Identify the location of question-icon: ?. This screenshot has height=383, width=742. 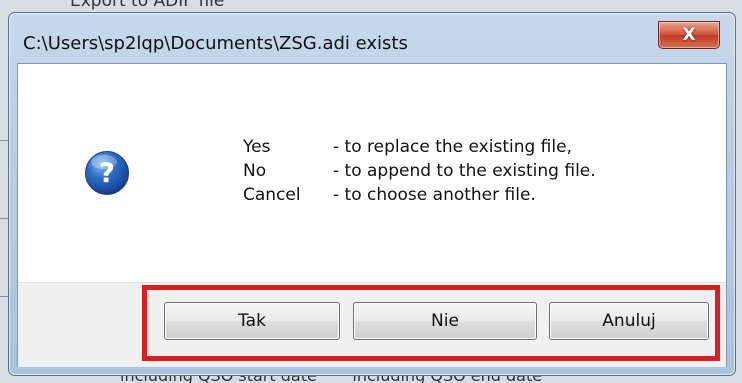
(107, 173).